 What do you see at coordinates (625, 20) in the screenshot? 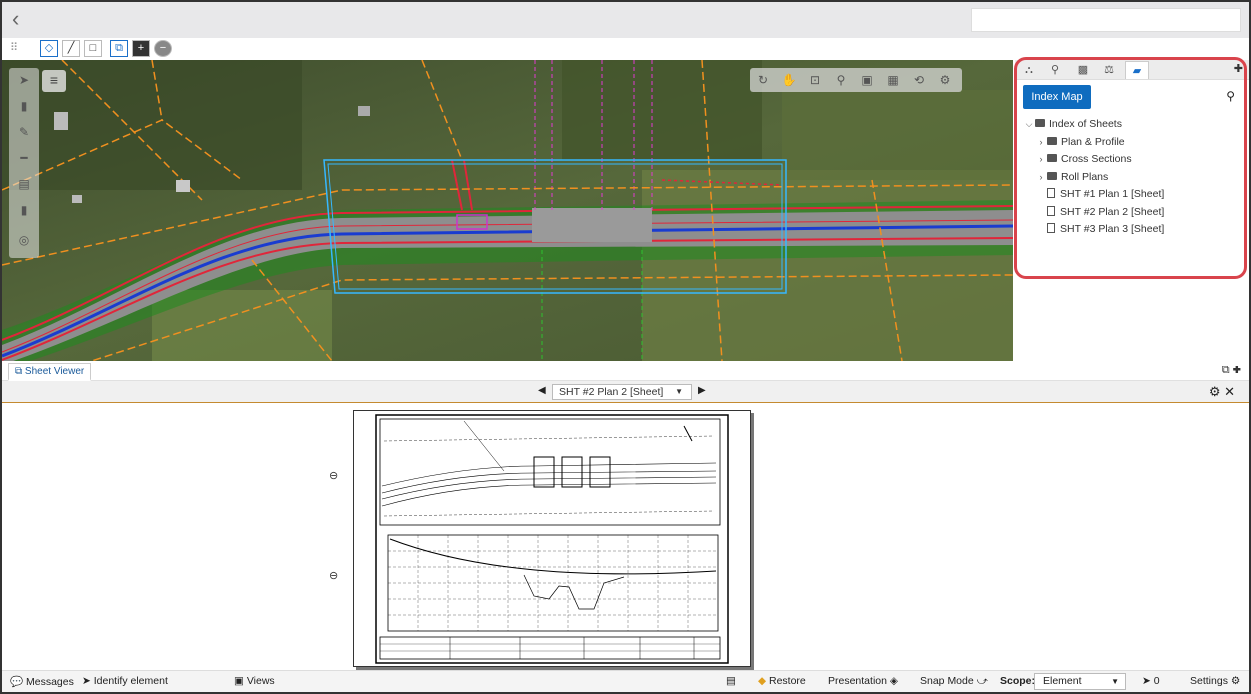
I see `title-bar: ‹` at bounding box center [625, 20].